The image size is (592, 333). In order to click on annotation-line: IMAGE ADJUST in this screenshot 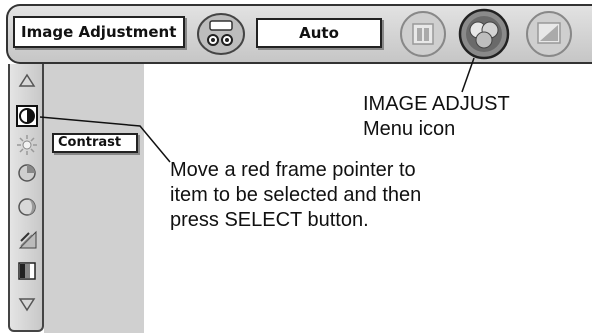, I will do `click(436, 104)`.